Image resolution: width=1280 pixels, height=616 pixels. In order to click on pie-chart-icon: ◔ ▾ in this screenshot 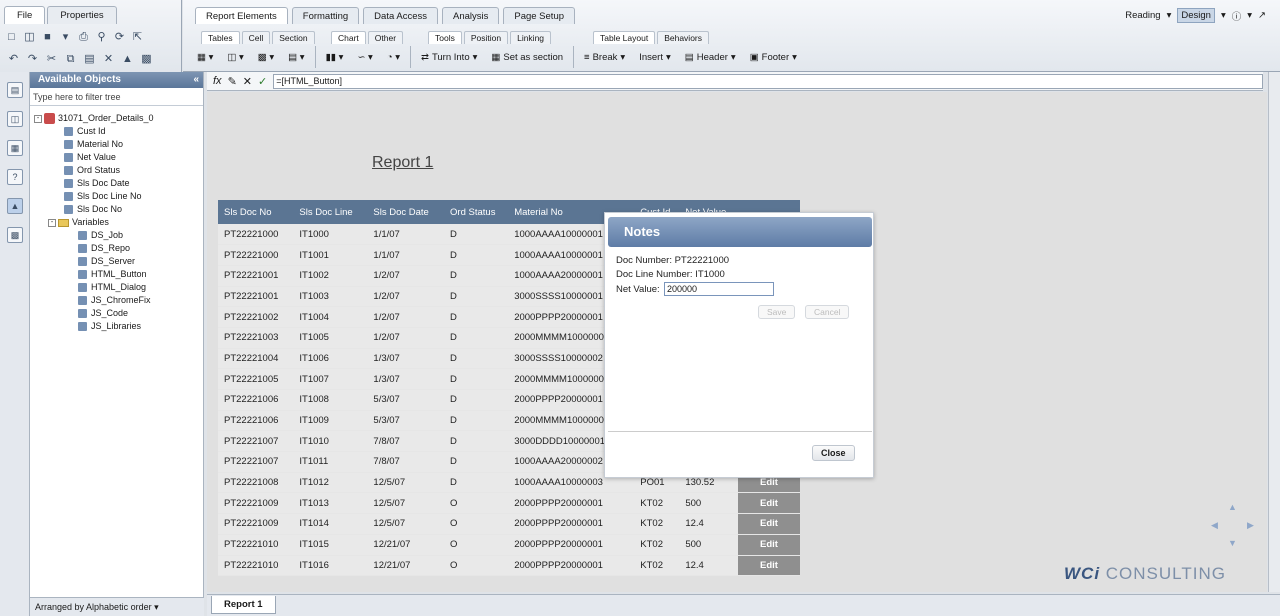, I will do `click(393, 57)`.